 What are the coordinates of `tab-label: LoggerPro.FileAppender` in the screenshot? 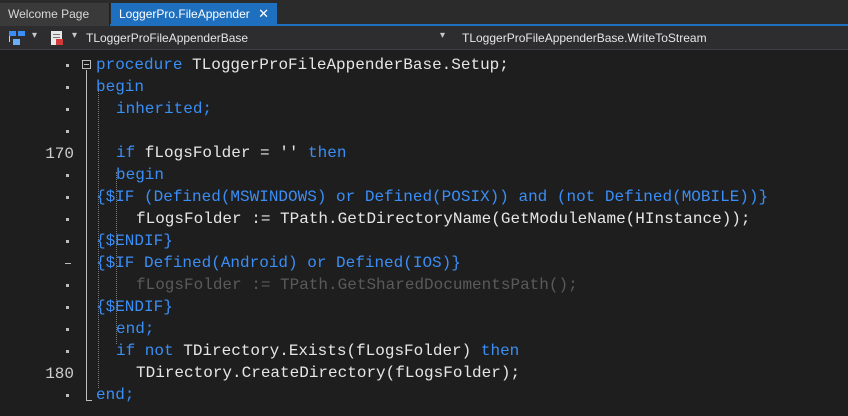 It's located at (184, 14).